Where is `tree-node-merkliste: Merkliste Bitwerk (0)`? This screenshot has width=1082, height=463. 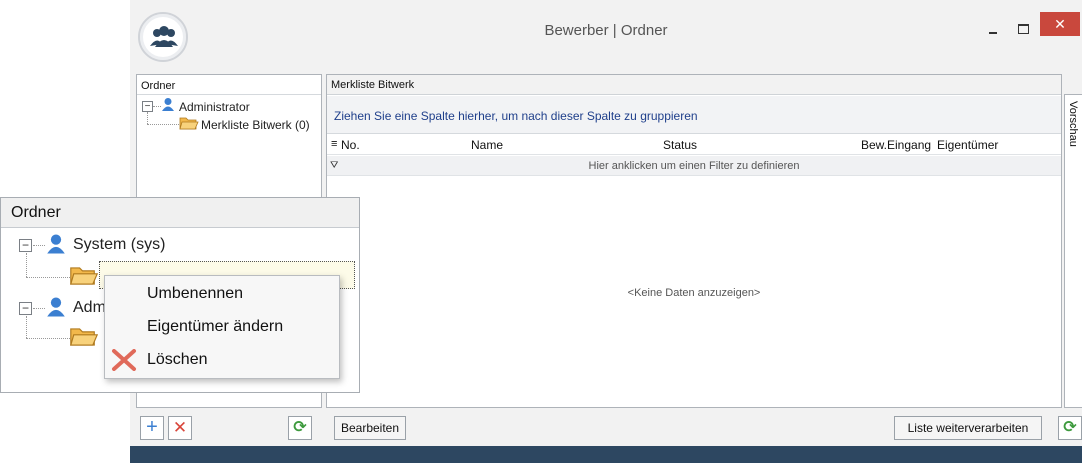
tree-node-merkliste: Merkliste Bitwerk (0) is located at coordinates (255, 125).